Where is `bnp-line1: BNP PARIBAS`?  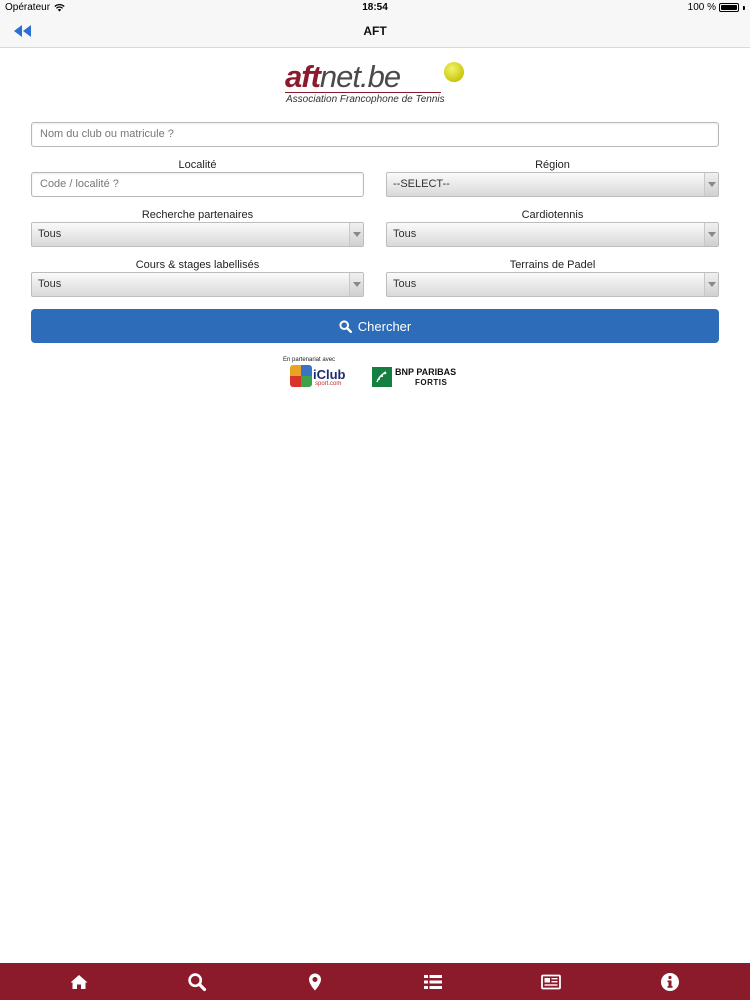 bnp-line1: BNP PARIBAS is located at coordinates (426, 372).